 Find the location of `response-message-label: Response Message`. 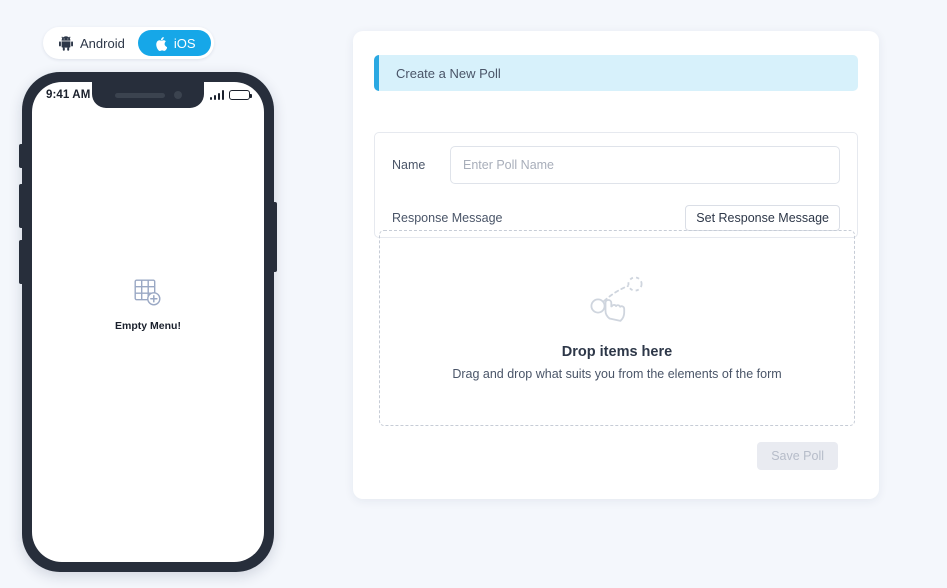

response-message-label: Response Message is located at coordinates (447, 218).